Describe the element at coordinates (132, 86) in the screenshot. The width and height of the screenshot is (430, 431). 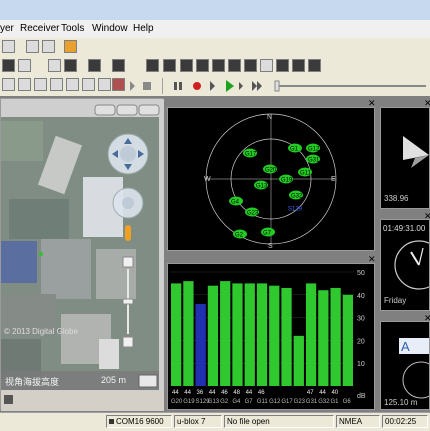
I see `step-back-icon` at that location.